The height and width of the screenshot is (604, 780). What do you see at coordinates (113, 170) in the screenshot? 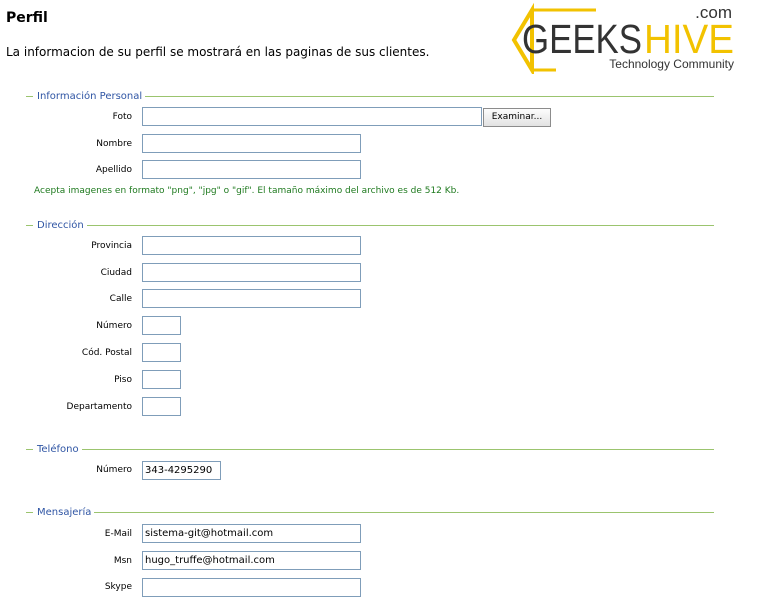
I see `apellido-label: Apellido` at bounding box center [113, 170].